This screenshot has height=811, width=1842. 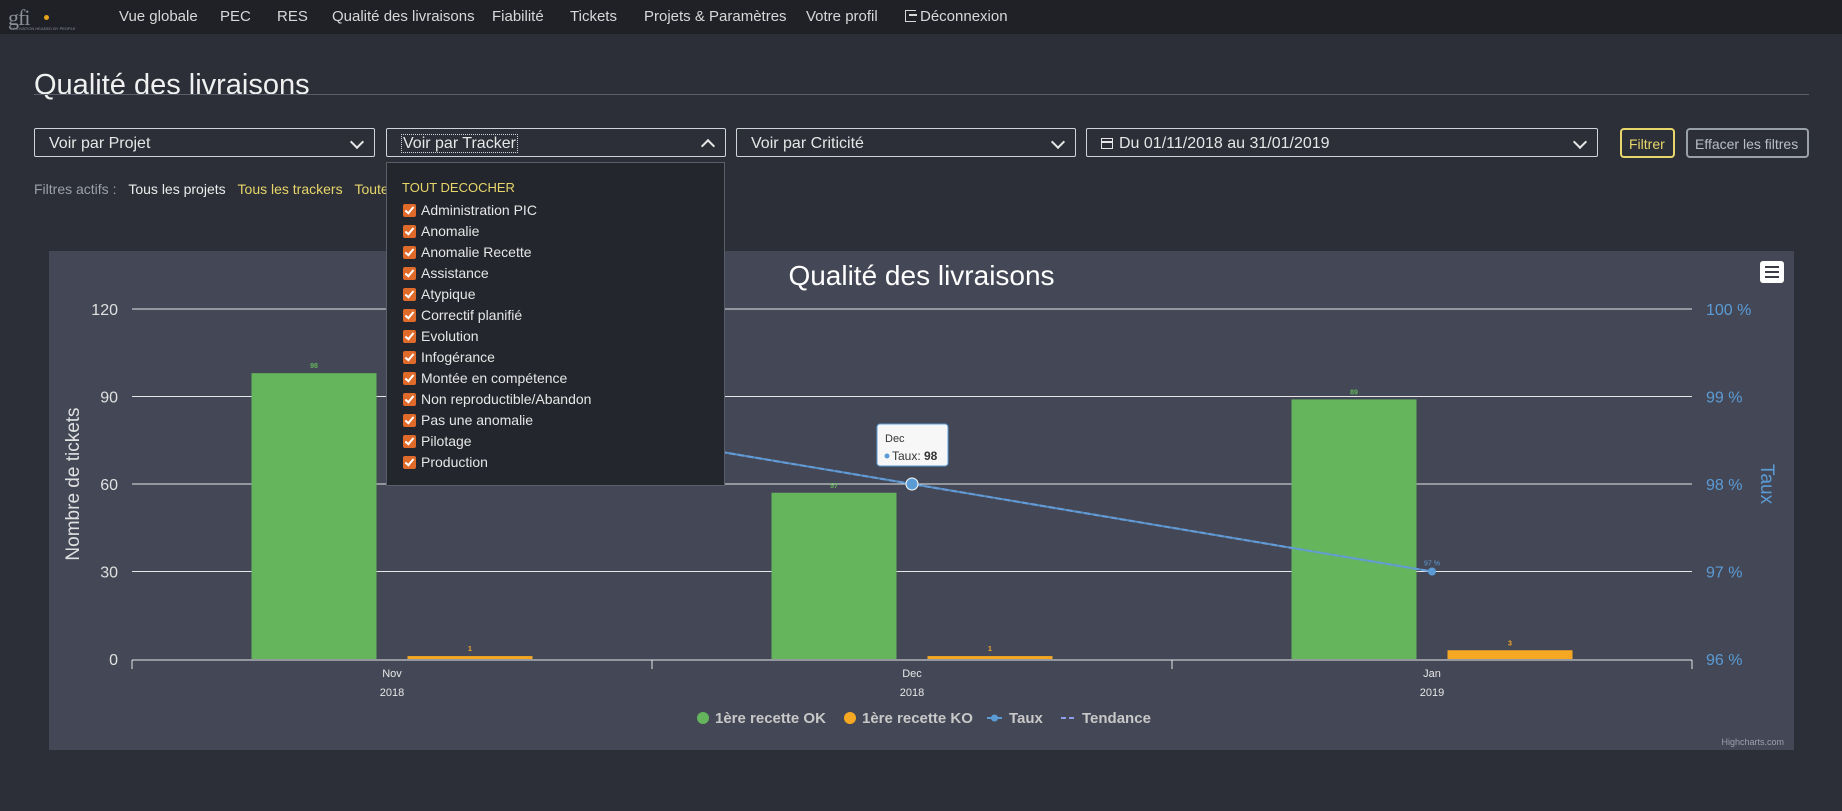 What do you see at coordinates (235, 16) in the screenshot?
I see `nav-pec: PEC` at bounding box center [235, 16].